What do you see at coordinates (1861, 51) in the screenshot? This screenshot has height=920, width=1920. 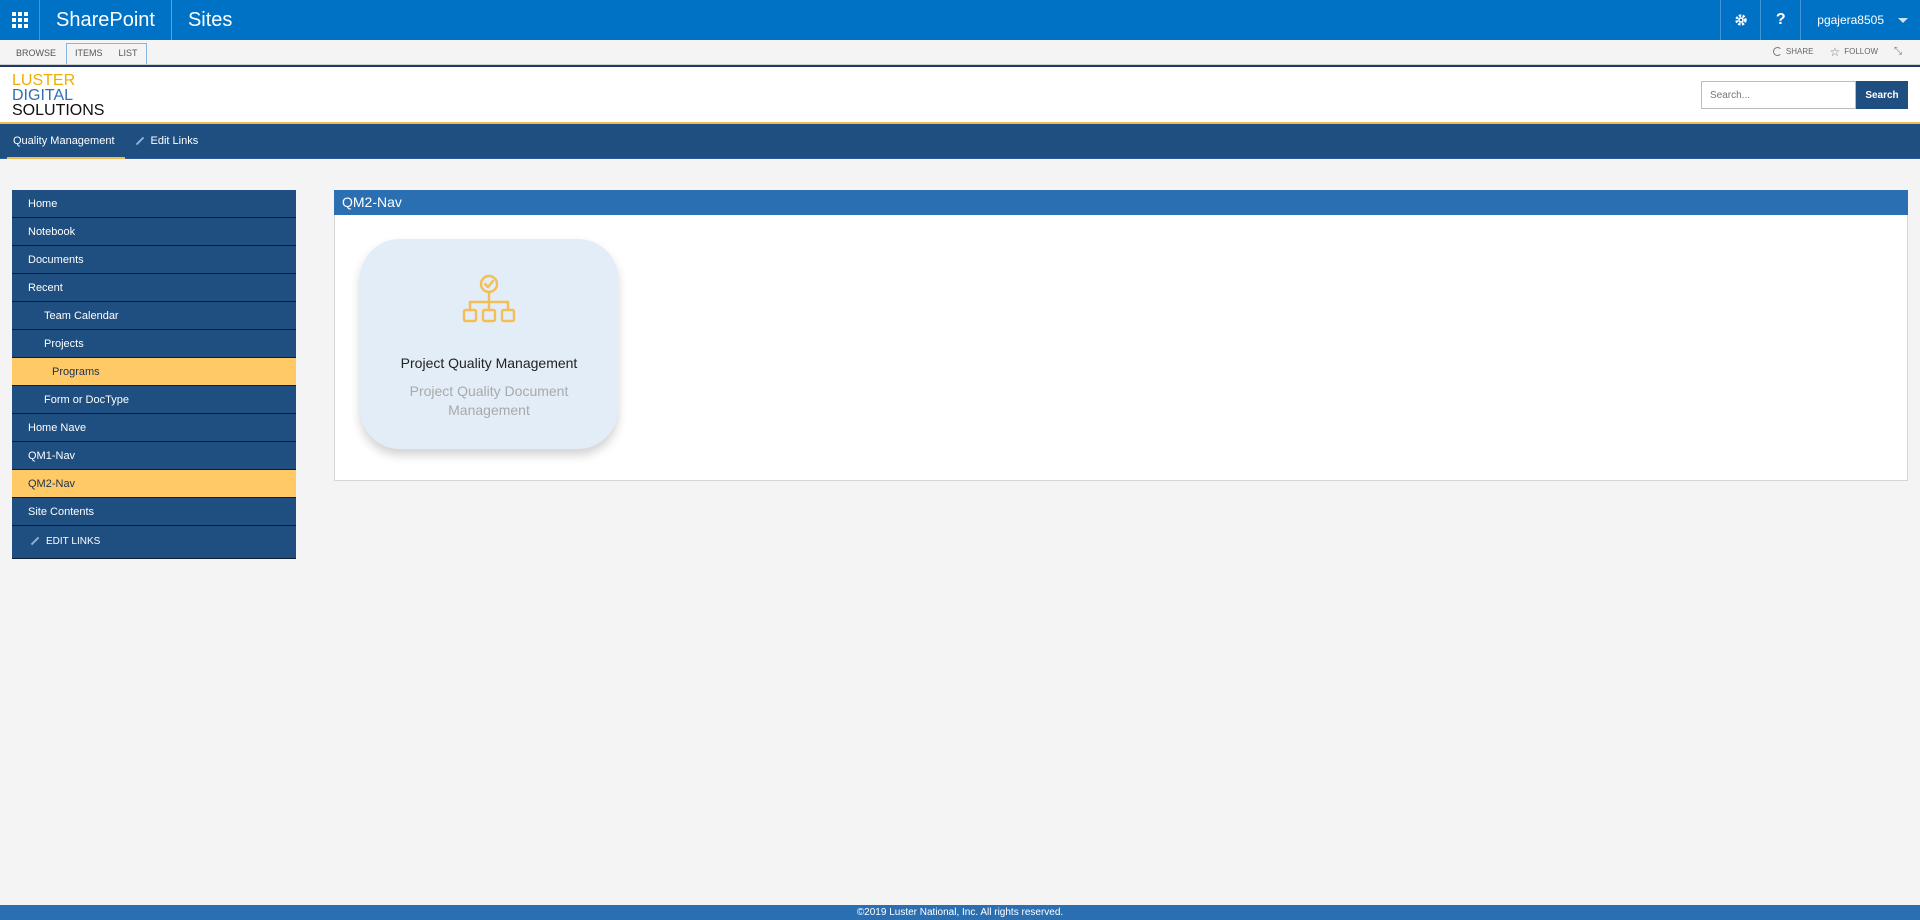 I see `follow-label: FOLLOW` at bounding box center [1861, 51].